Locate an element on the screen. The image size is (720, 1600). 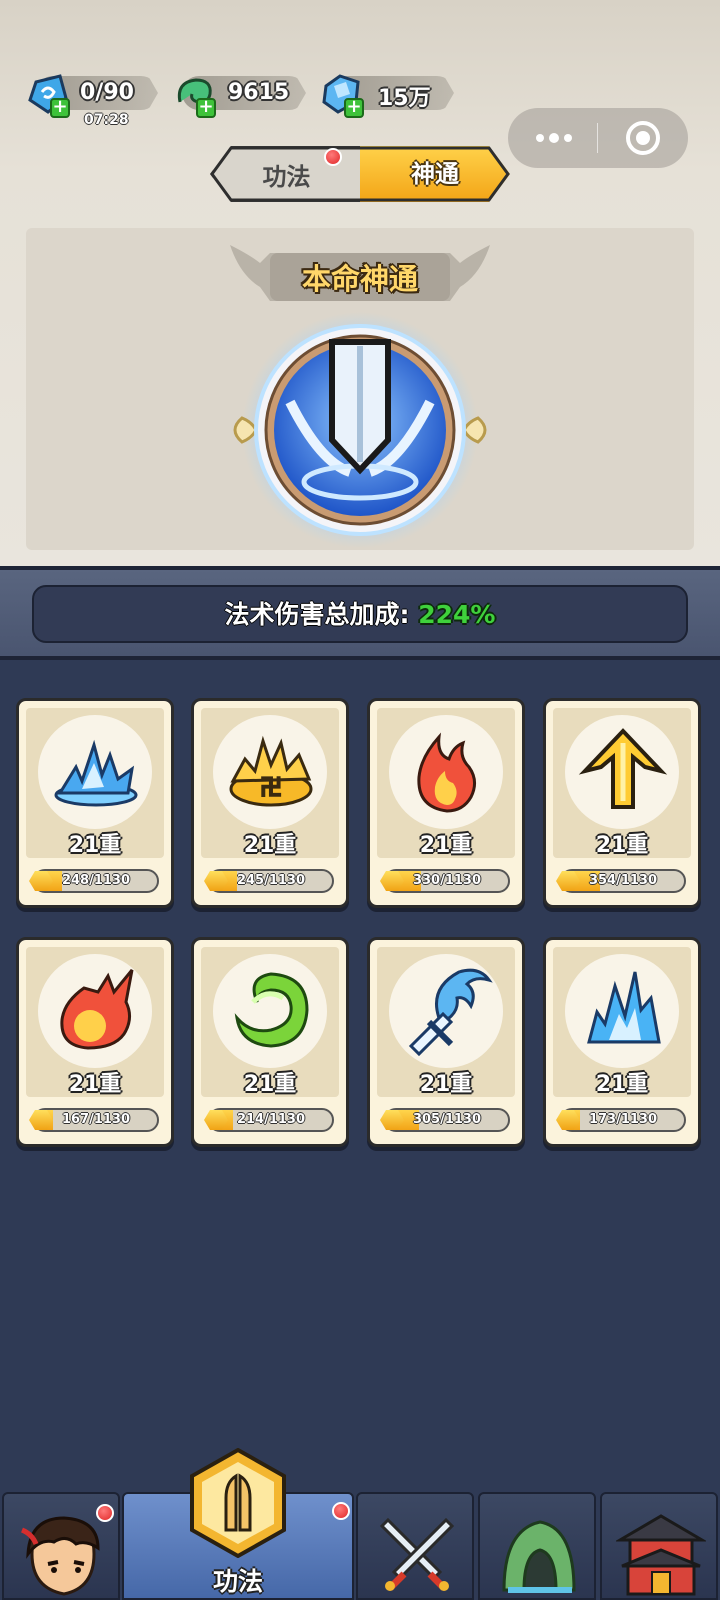
mini-program-capsule is located at coordinates (598, 138).